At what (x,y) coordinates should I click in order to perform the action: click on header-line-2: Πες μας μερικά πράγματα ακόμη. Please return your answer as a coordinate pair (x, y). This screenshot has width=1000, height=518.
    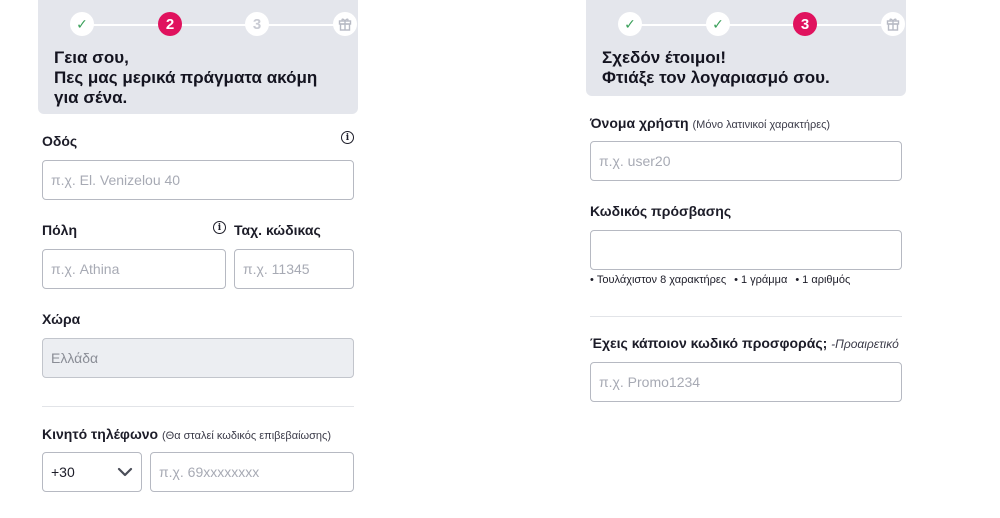
    Looking at the image, I should click on (186, 77).